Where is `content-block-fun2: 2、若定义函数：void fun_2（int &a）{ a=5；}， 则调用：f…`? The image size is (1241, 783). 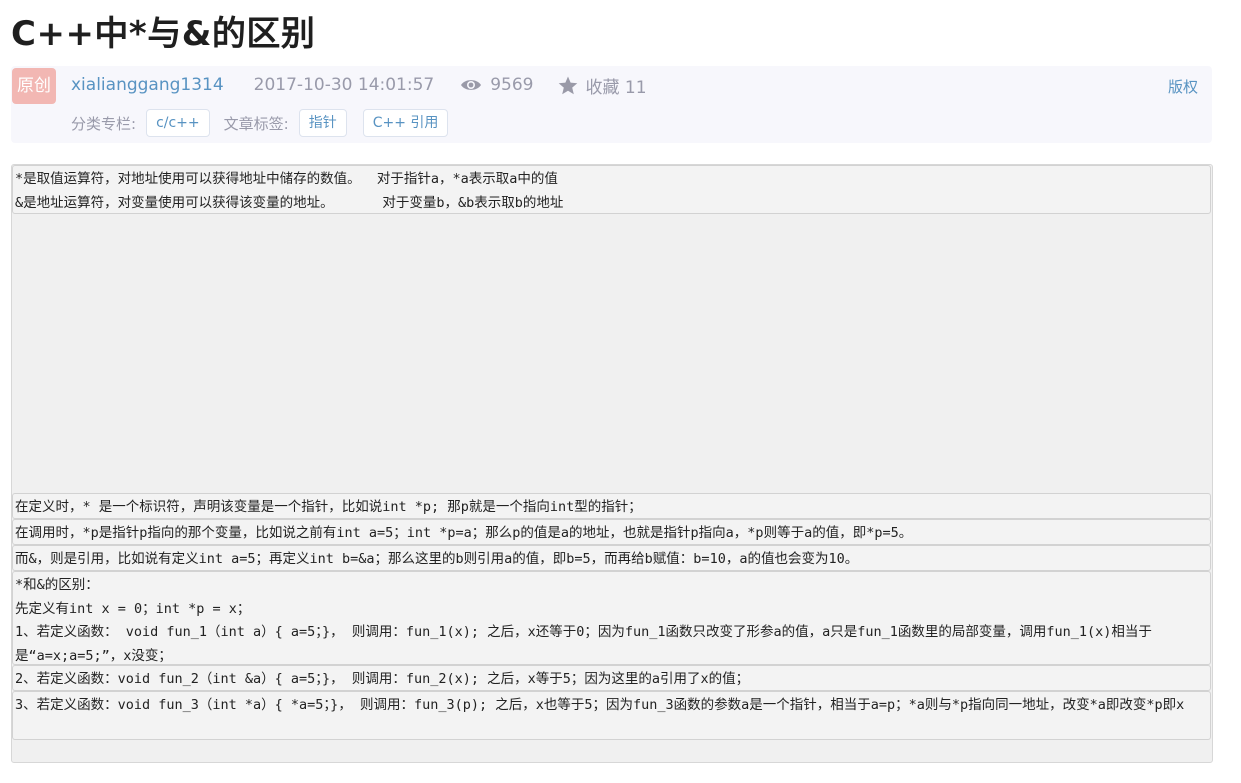 content-block-fun2: 2、若定义函数：void fun_2（int &a）{ a=5；}， 则调用：f… is located at coordinates (611, 678).